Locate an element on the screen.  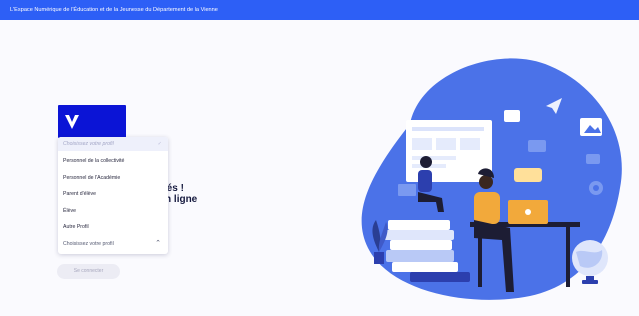
profile-option-parent: Parent d'élève is located at coordinates (79, 194).